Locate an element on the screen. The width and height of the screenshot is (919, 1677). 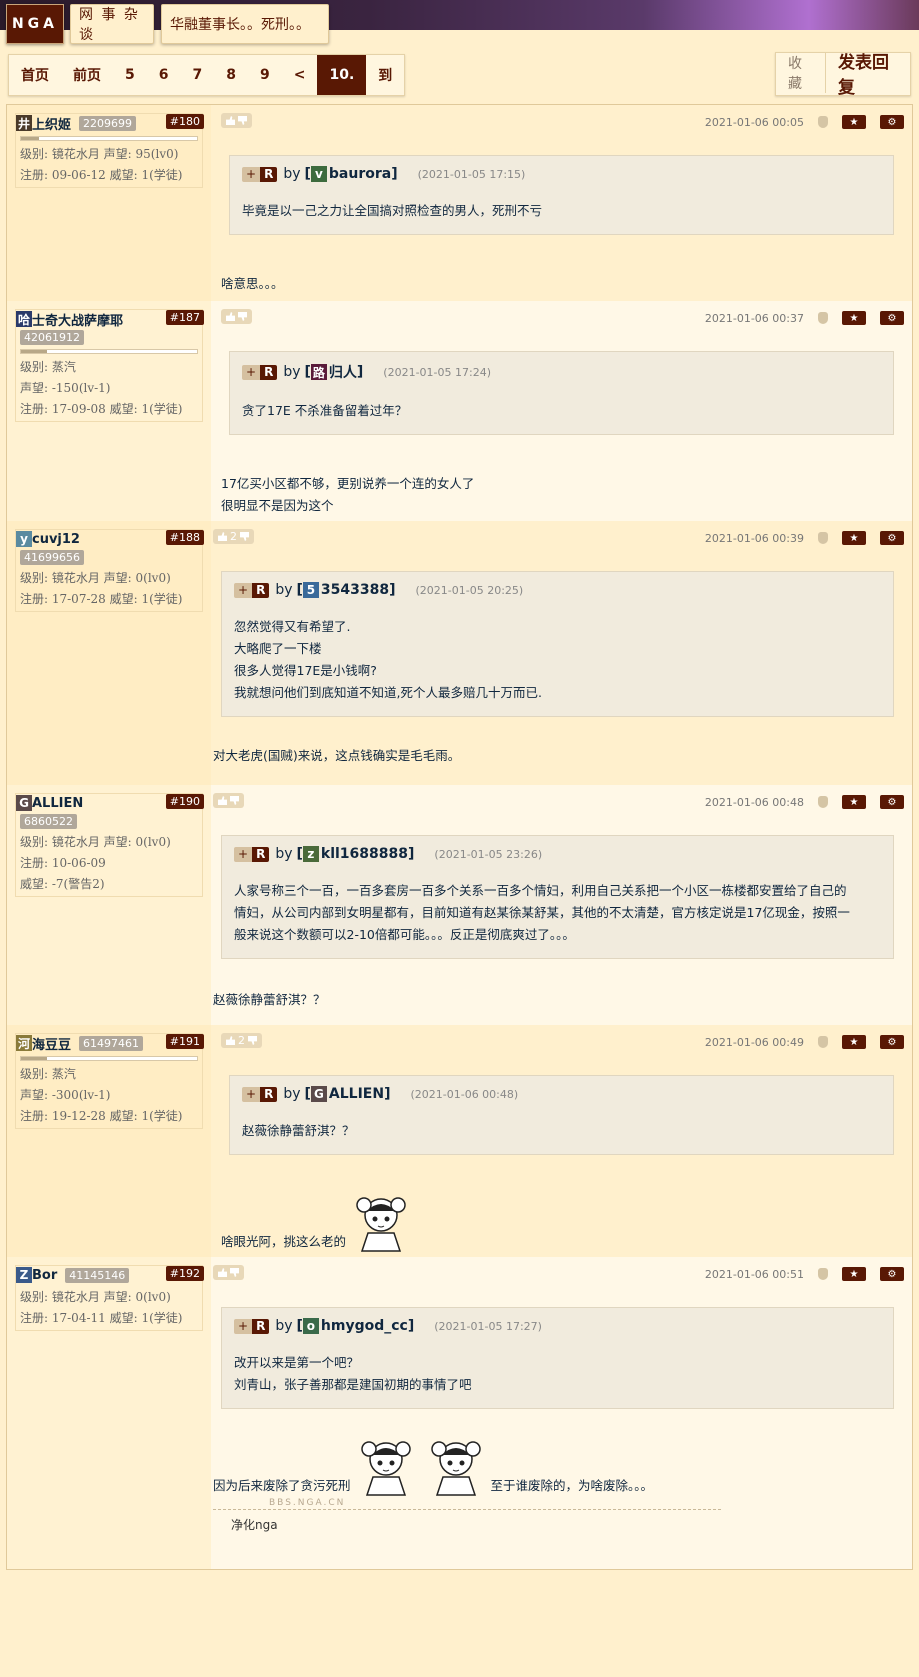
floor-badge: #191 is located at coordinates (184, 1041).